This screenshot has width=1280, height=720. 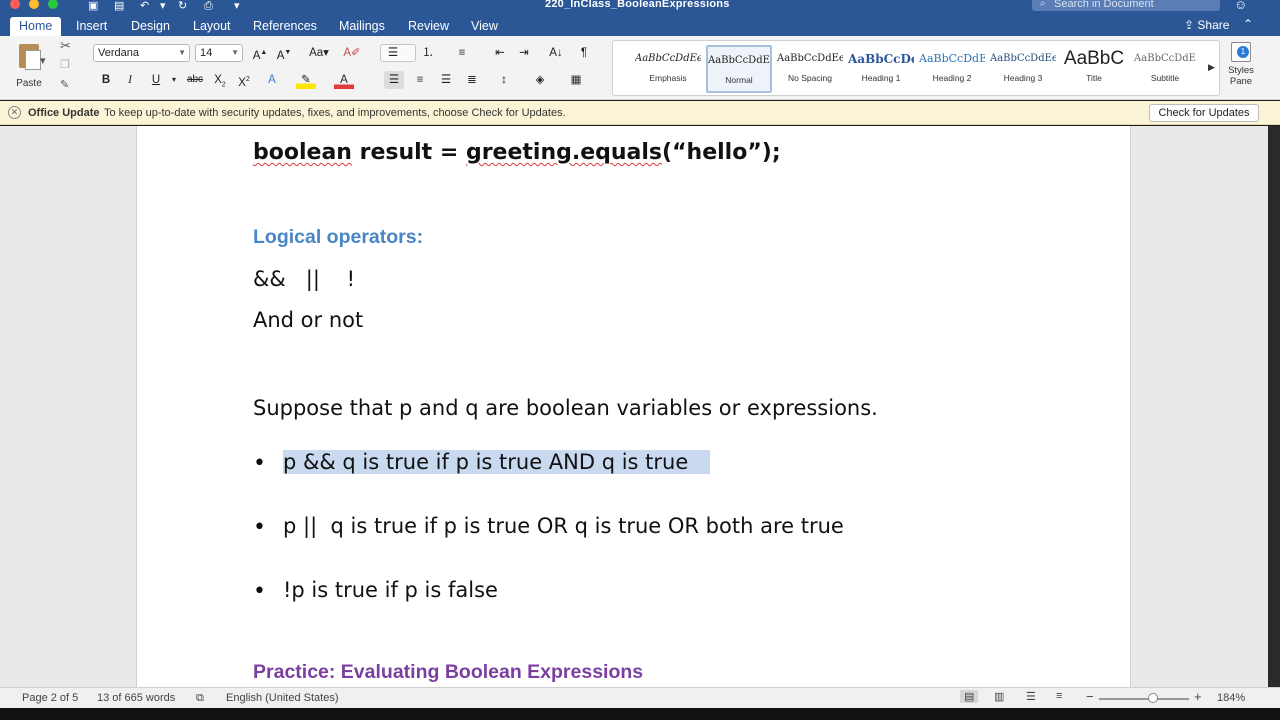 What do you see at coordinates (504, 80) in the screenshot?
I see `line-spacing-icon: ↕` at bounding box center [504, 80].